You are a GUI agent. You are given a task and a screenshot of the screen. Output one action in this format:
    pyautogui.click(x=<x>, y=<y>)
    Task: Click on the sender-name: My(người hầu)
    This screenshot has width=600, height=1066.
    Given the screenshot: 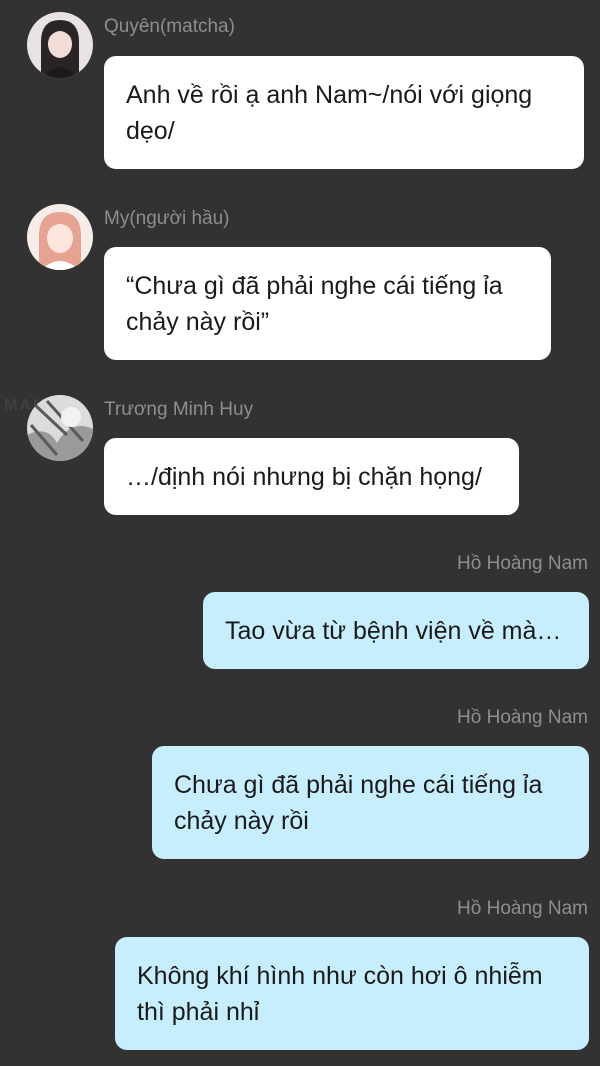 What is the action you would take?
    pyautogui.click(x=167, y=218)
    